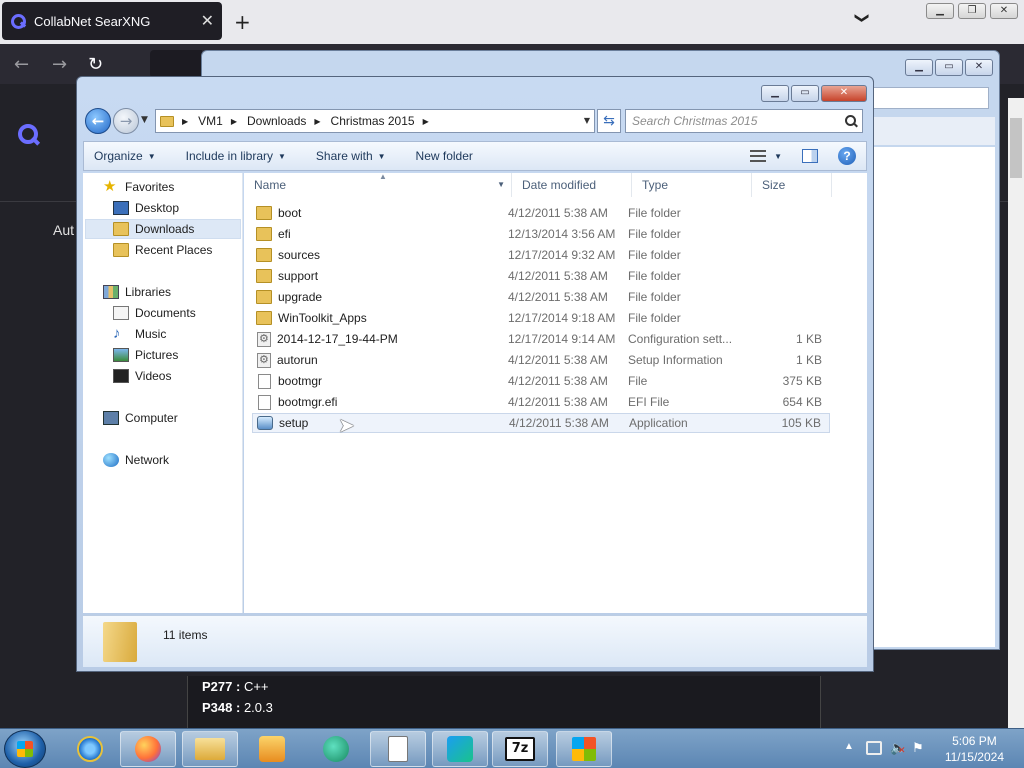 The height and width of the screenshot is (768, 1024). What do you see at coordinates (805, 93) in the screenshot?
I see `maximize-button: ▭` at bounding box center [805, 93].